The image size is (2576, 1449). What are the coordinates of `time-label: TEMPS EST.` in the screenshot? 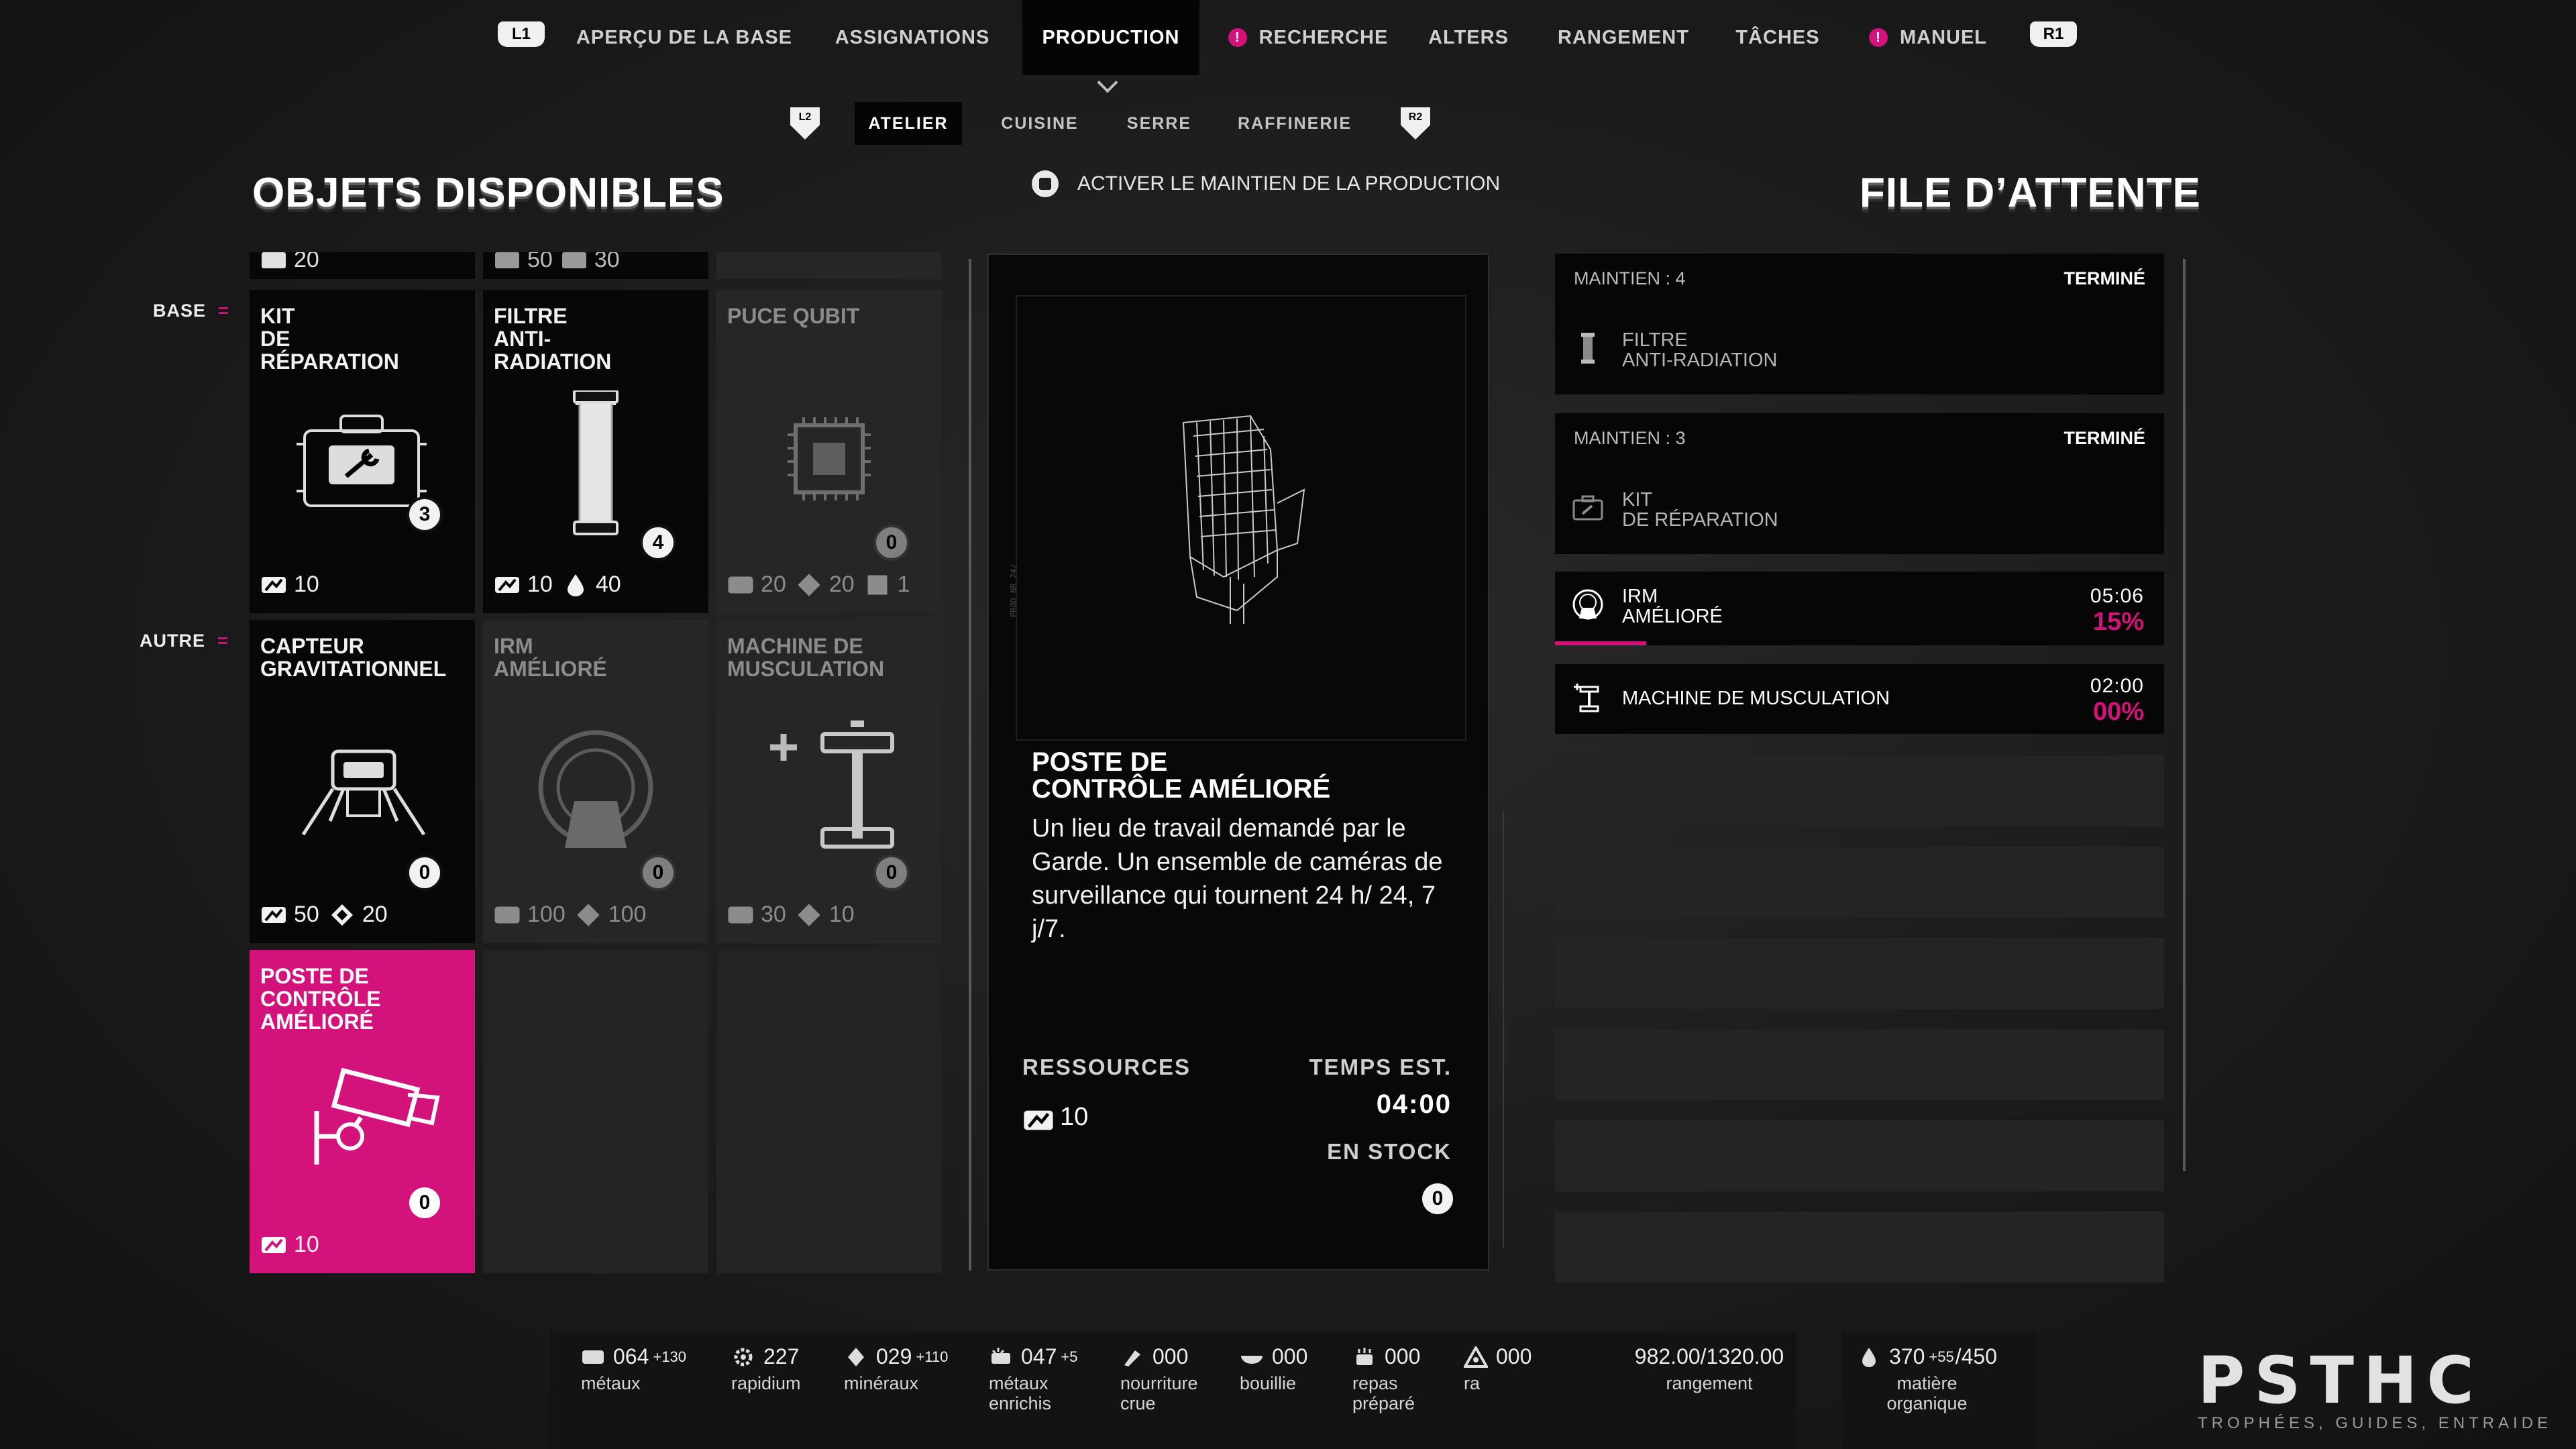 It's located at (1380, 1067).